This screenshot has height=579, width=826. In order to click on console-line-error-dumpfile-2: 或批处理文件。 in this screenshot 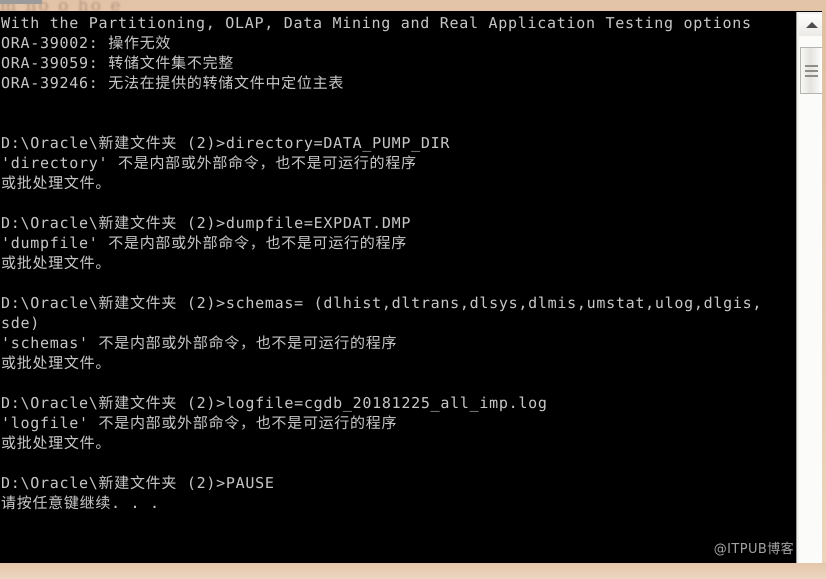, I will do `click(56, 263)`.